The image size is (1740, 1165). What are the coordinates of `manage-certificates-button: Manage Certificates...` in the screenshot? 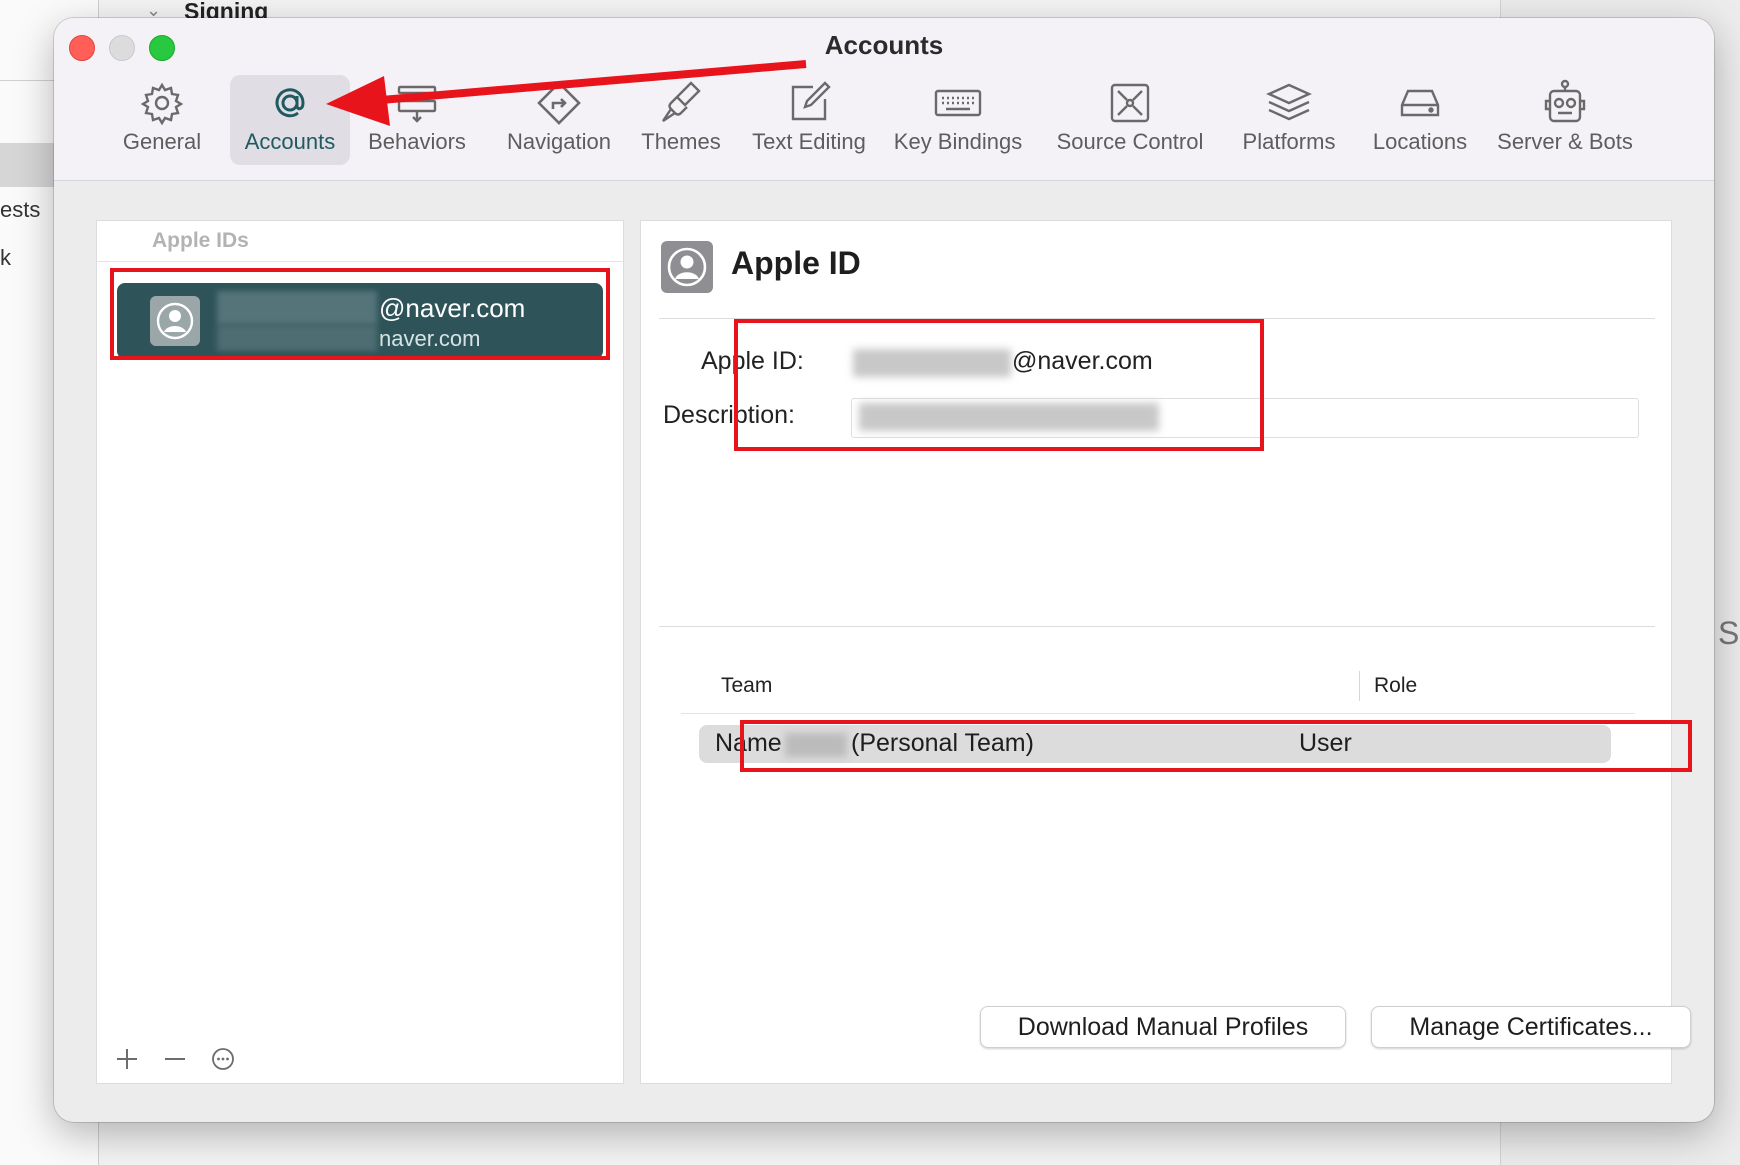 It's located at (1531, 1027).